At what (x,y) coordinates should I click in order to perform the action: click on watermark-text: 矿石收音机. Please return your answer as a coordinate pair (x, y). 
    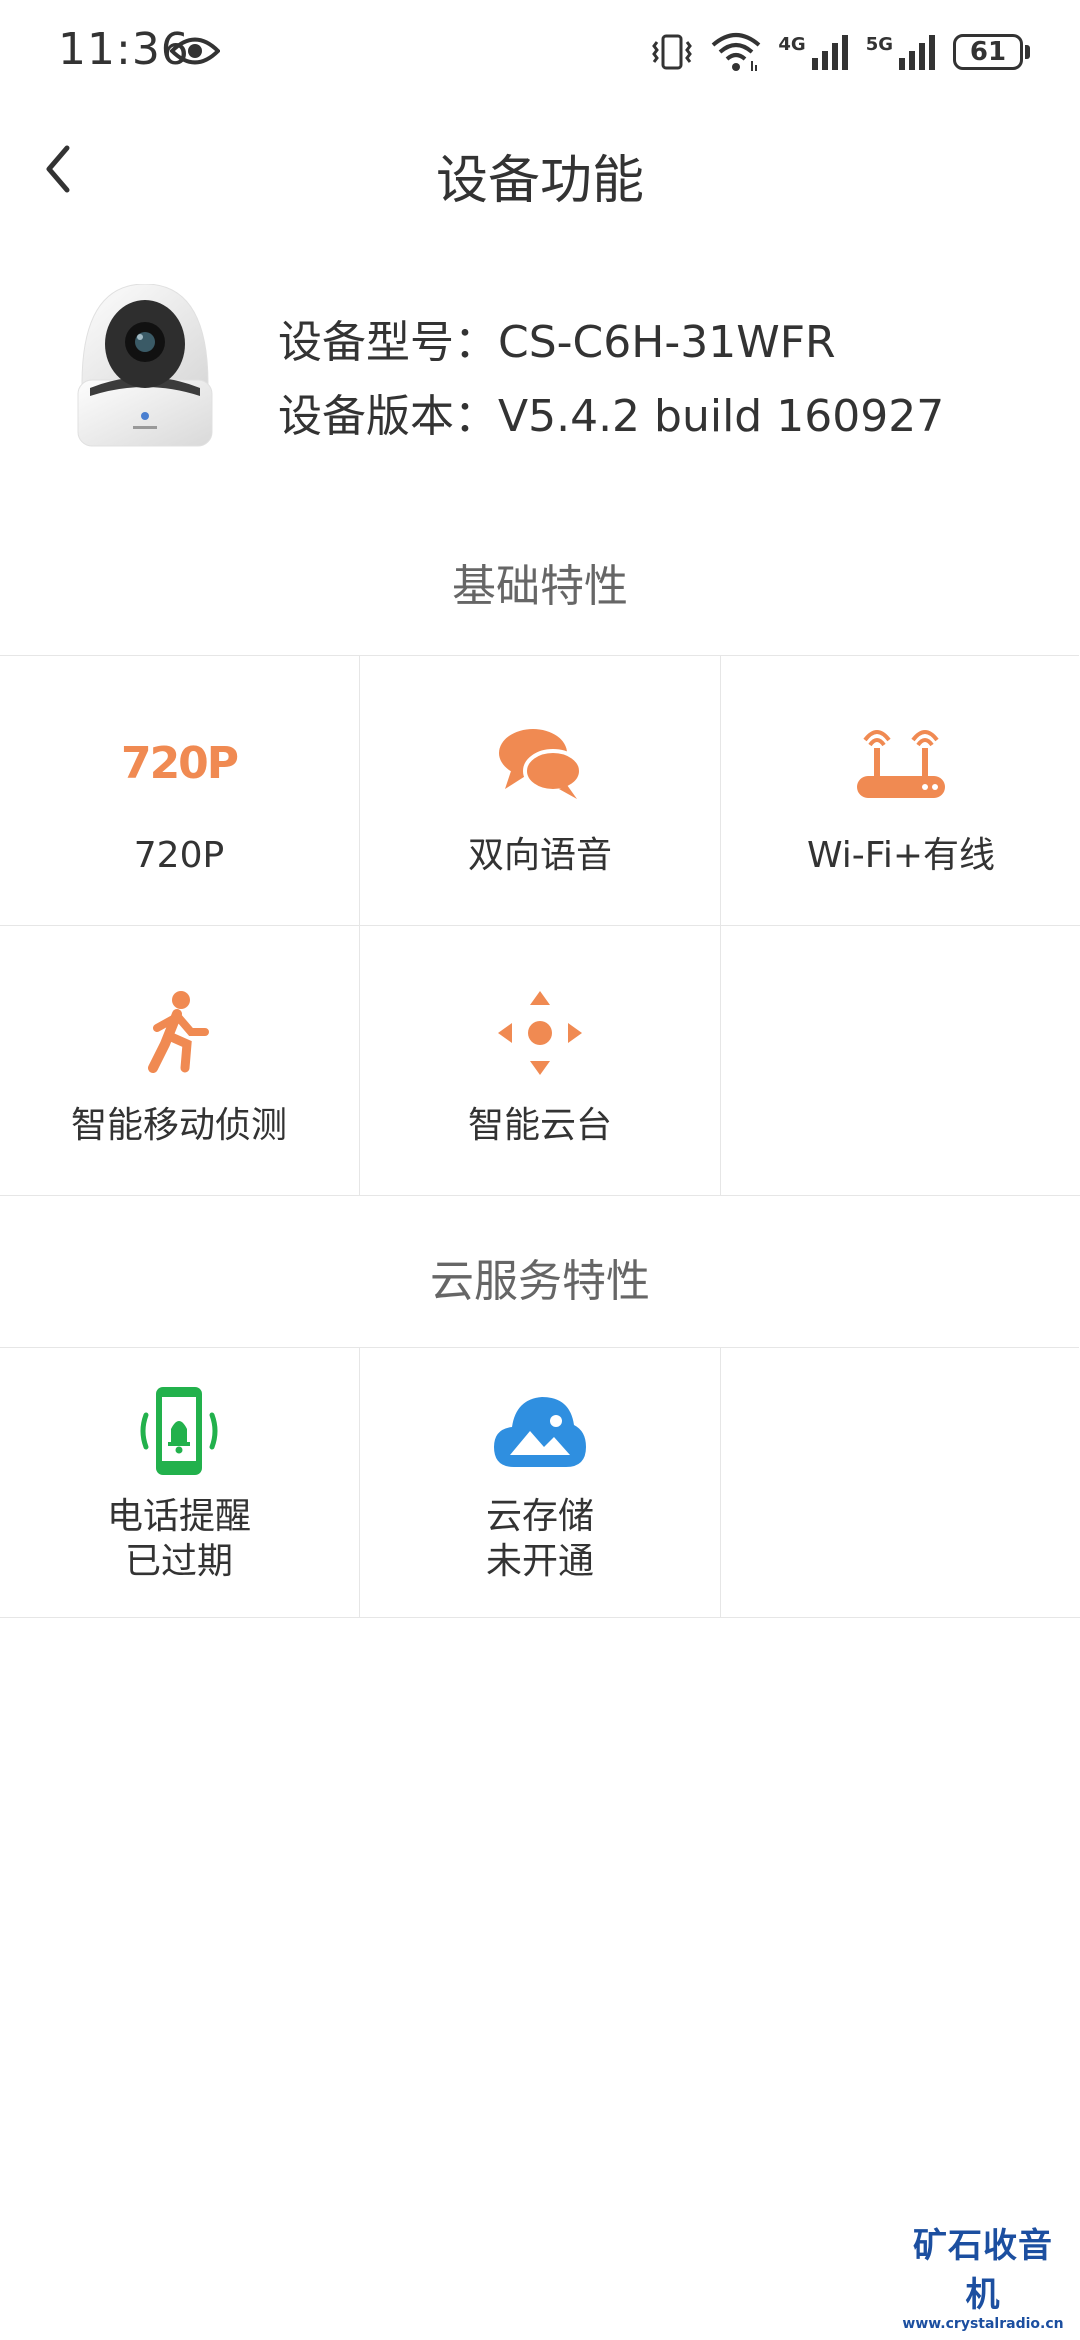
    Looking at the image, I should click on (983, 2270).